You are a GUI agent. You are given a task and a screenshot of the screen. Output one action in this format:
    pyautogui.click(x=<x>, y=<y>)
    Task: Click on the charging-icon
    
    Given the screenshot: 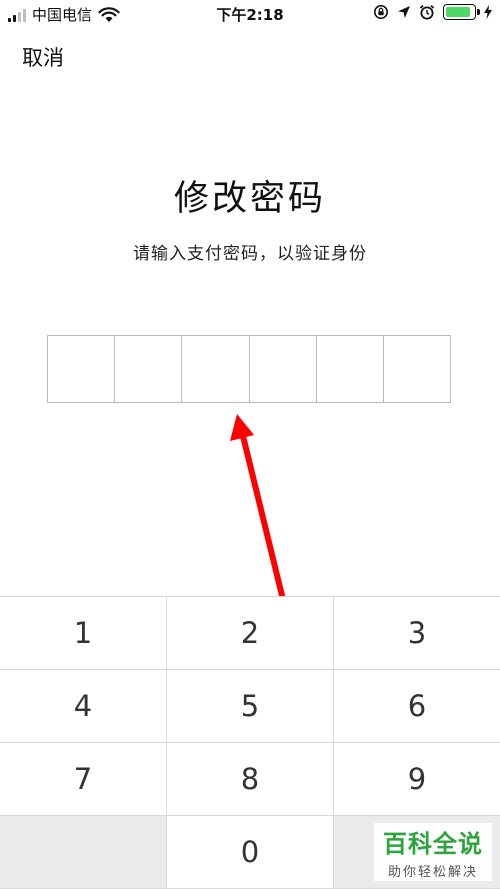 What is the action you would take?
    pyautogui.click(x=488, y=12)
    